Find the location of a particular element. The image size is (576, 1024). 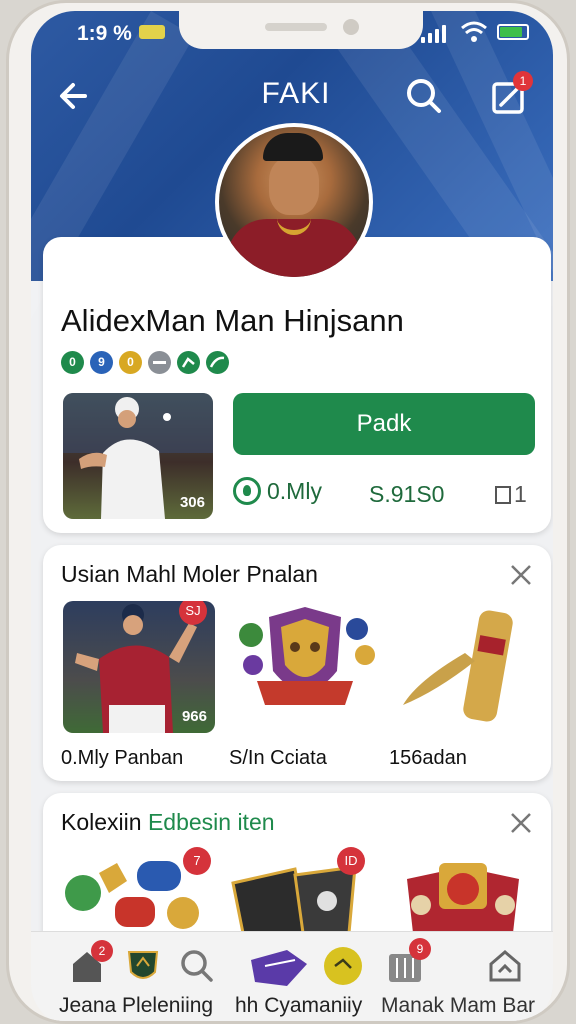

signal-icon is located at coordinates (436, 34).